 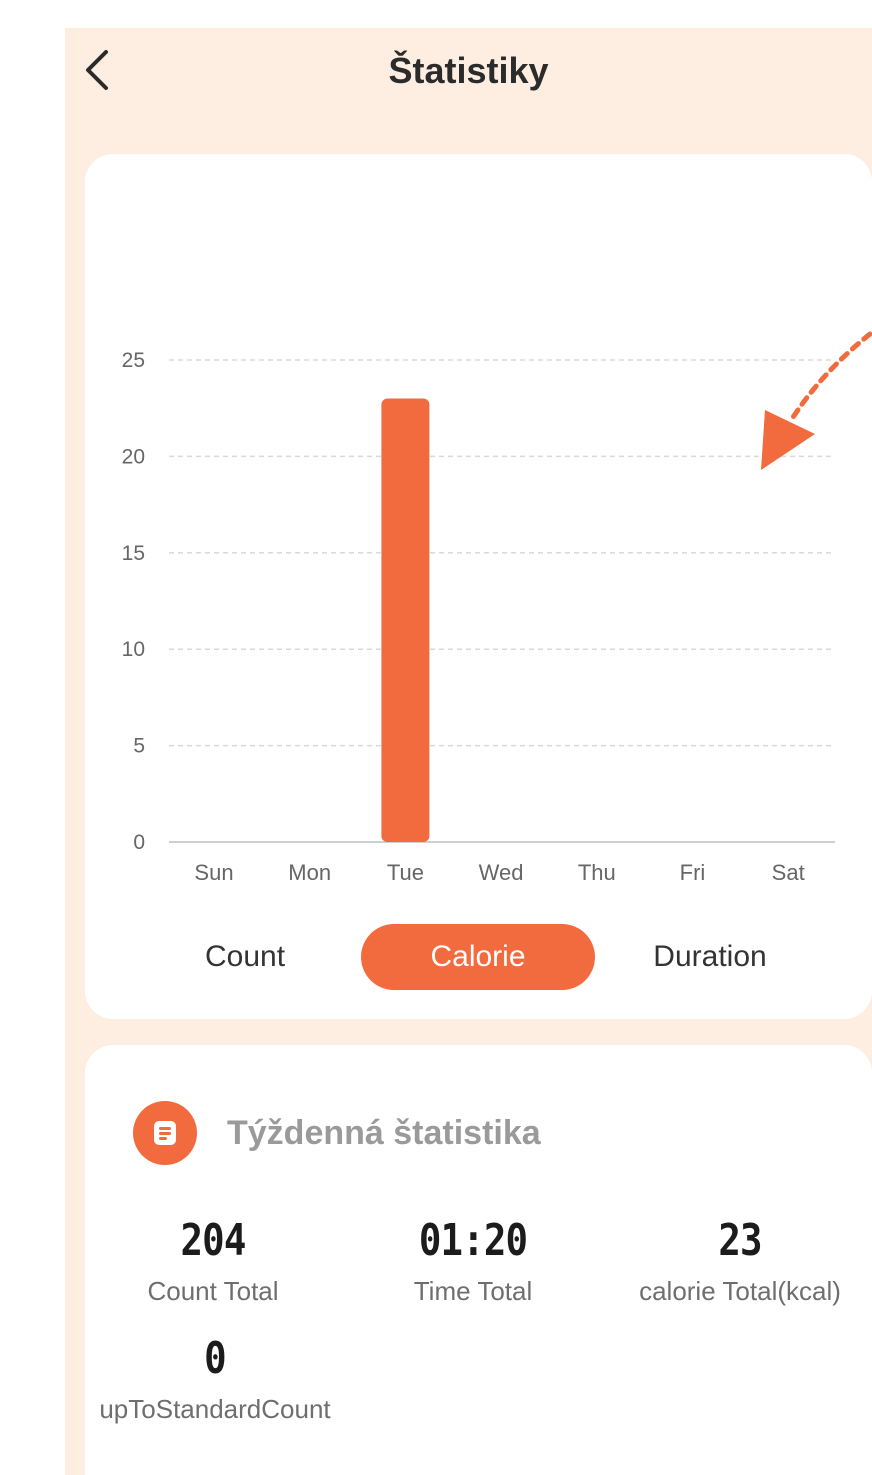 What do you see at coordinates (213, 872) in the screenshot?
I see `x-tick-label: Sun` at bounding box center [213, 872].